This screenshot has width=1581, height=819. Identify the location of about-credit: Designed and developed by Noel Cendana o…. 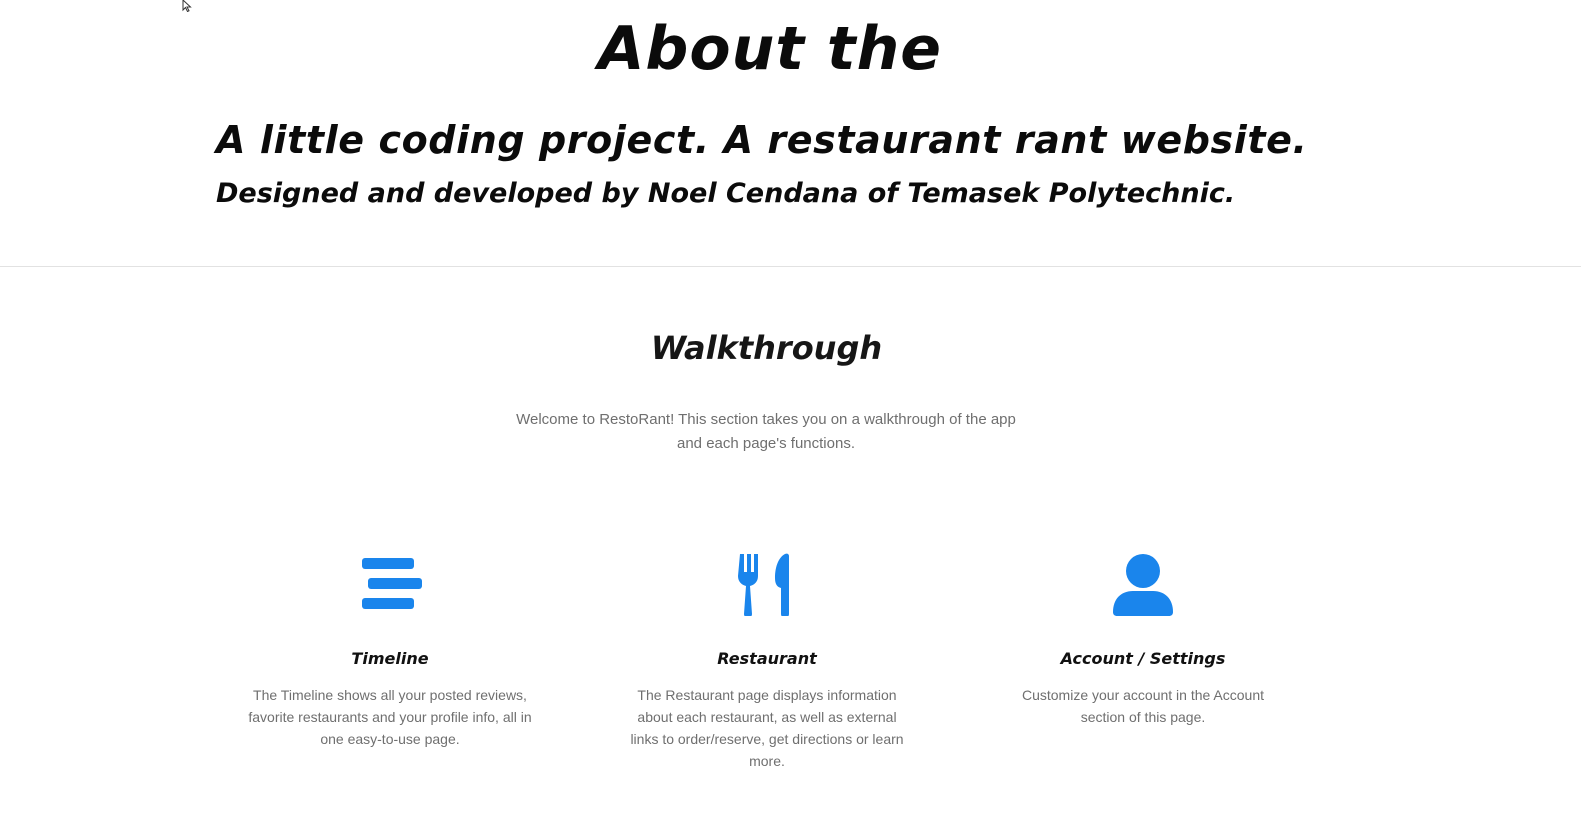
(726, 193).